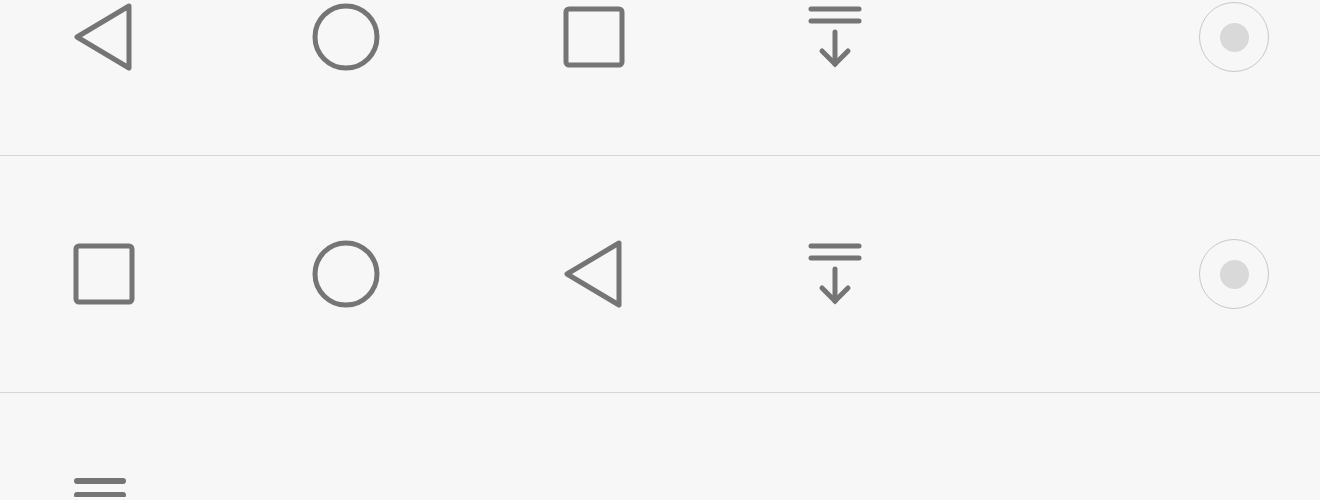  I want to click on menu-icon, so click(100, 487).